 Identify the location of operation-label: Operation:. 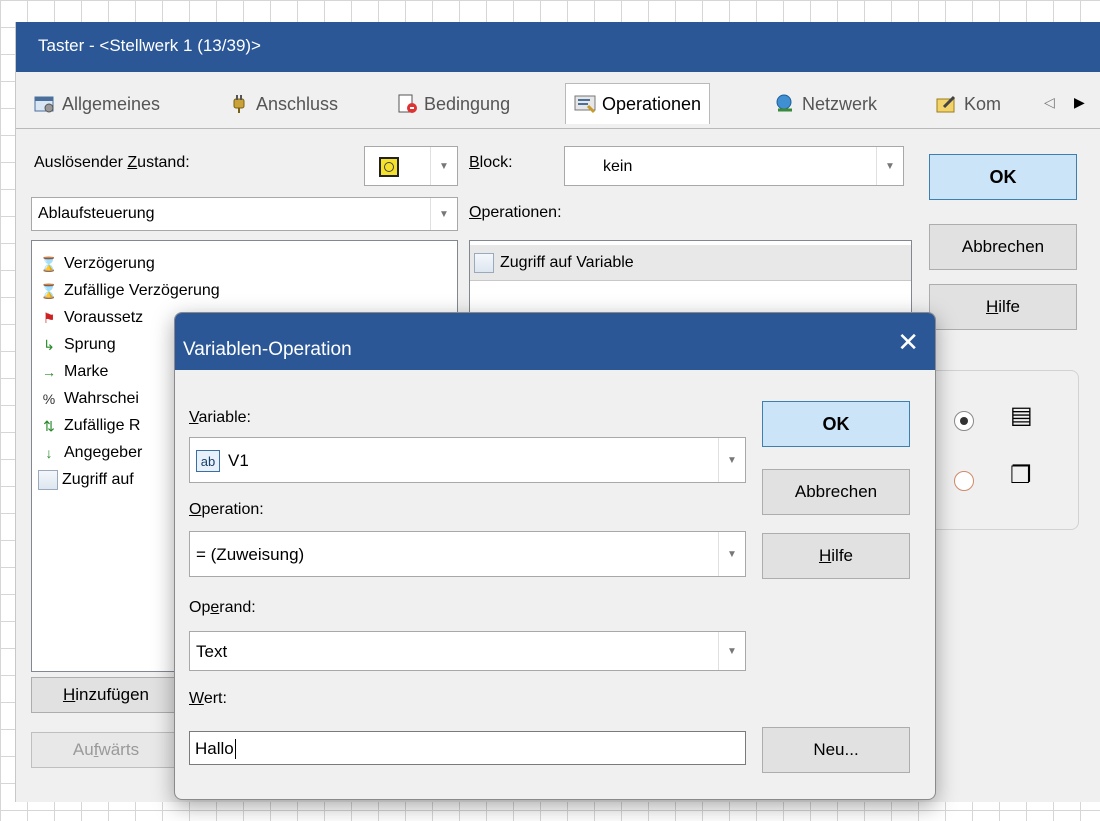
(226, 509).